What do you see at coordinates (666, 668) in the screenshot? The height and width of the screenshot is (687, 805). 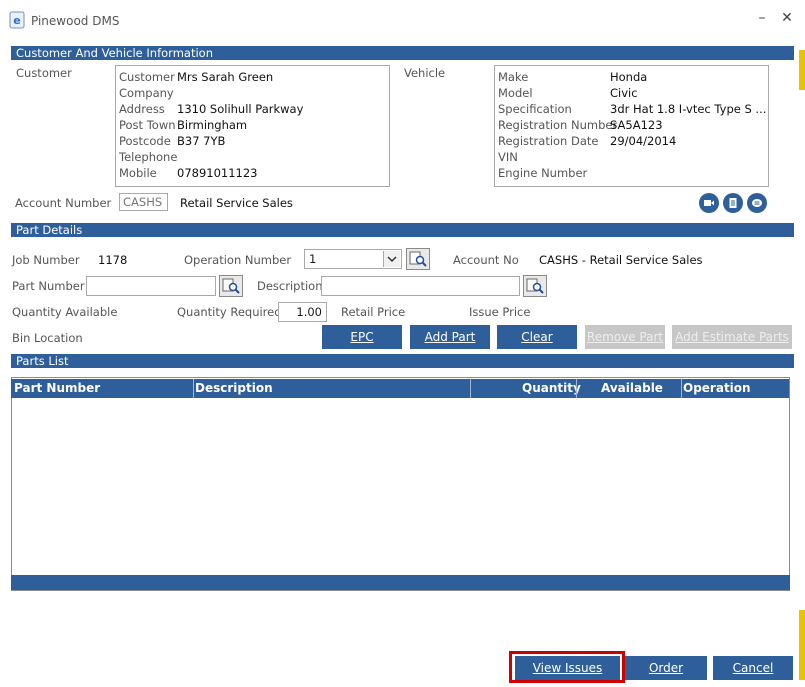 I see `order-button: Order` at bounding box center [666, 668].